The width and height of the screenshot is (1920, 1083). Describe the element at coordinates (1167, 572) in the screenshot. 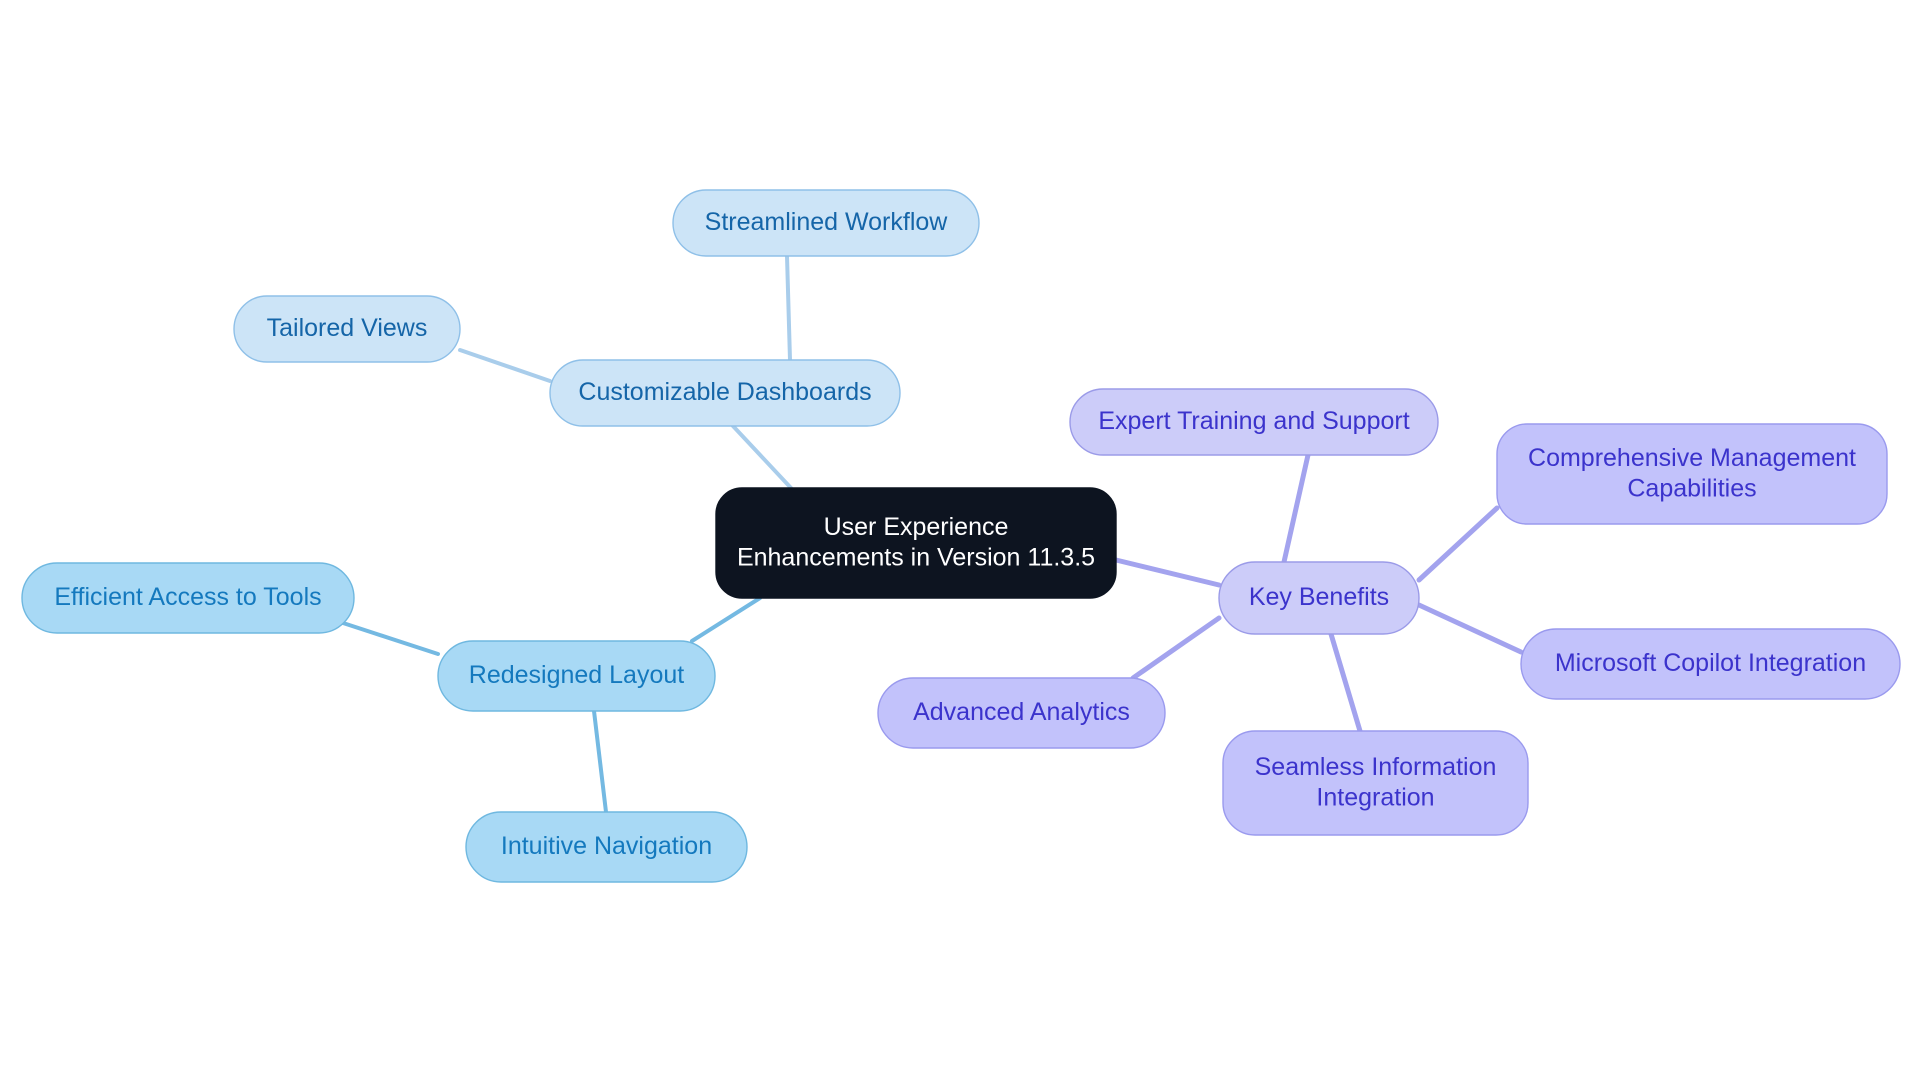

I see `mindmap-edge-root-to-key-benefits` at that location.